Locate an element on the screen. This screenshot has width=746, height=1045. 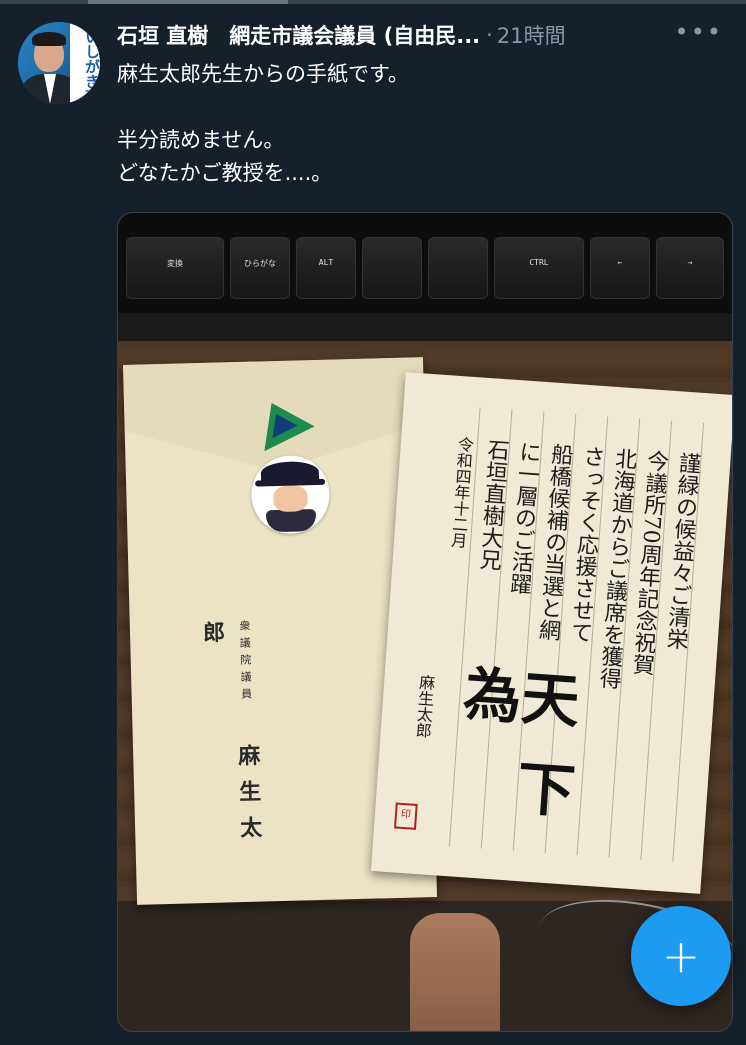
keyboard-key: CTRL is located at coordinates (539, 268).